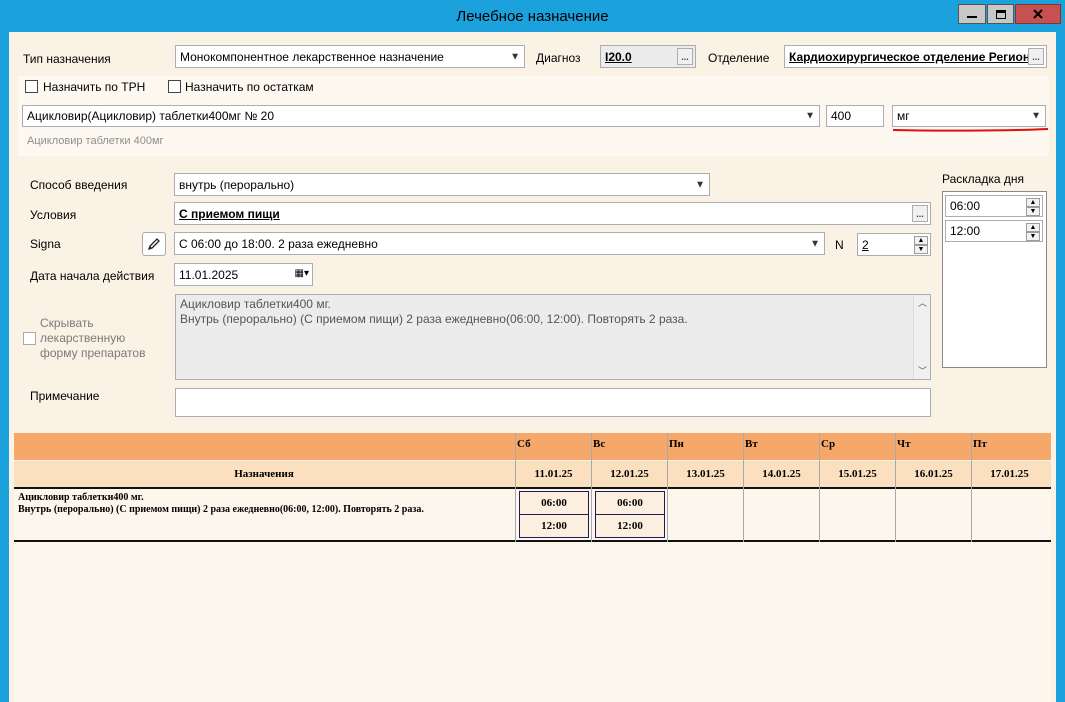  What do you see at coordinates (95, 141) in the screenshot?
I see `drug-hint: Ацикловир таблетки 400мг` at bounding box center [95, 141].